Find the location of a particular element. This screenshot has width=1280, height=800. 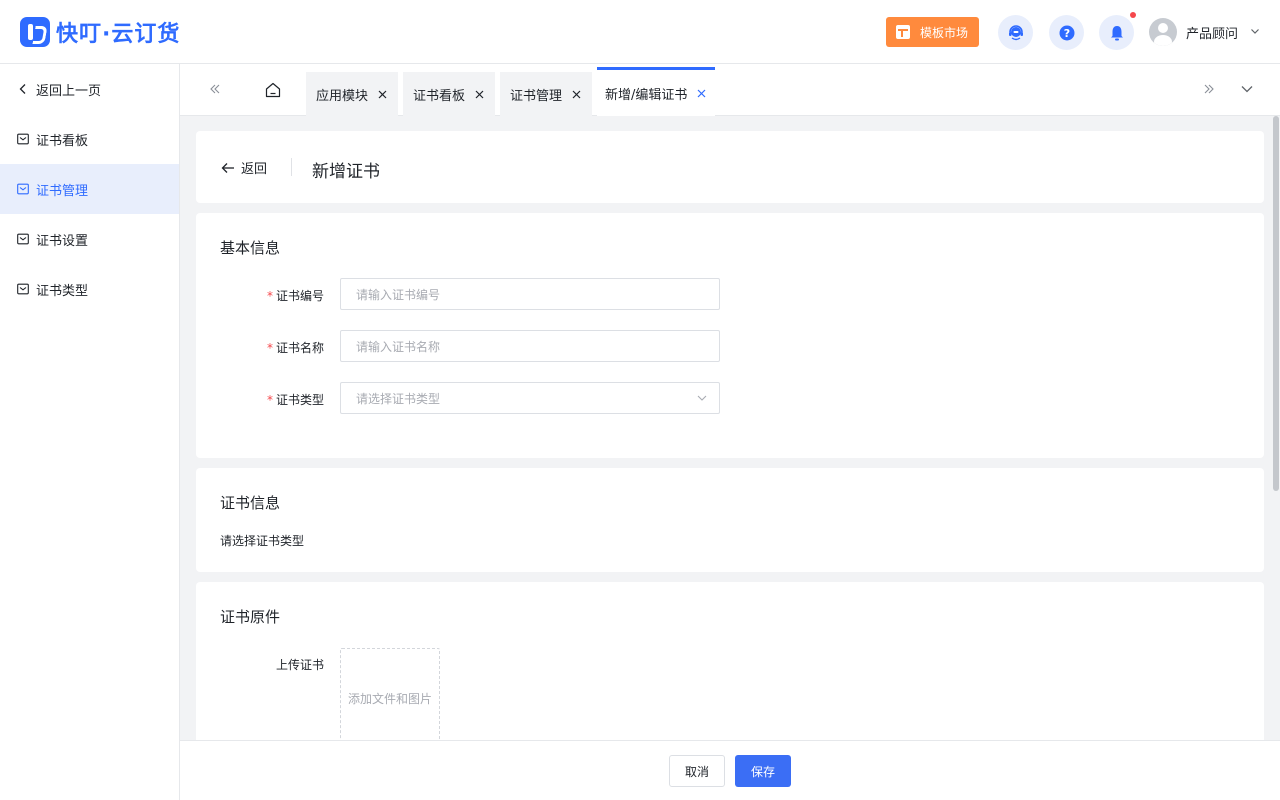

customer-service-icon is located at coordinates (1015, 32).